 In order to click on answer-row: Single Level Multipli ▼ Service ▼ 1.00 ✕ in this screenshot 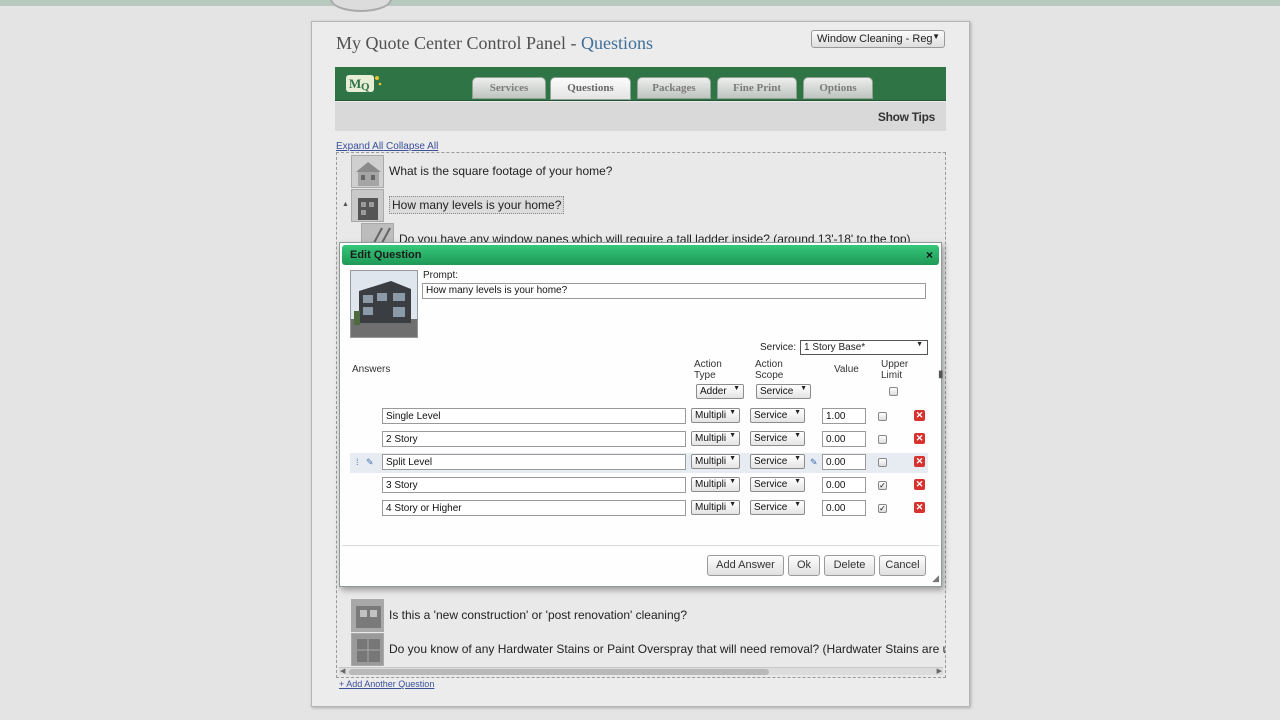, I will do `click(639, 417)`.